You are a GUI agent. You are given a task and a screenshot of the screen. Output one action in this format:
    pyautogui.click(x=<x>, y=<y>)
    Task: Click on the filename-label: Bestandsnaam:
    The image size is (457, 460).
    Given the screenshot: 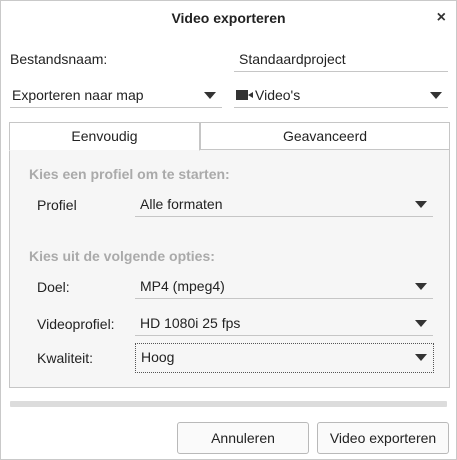 What is the action you would take?
    pyautogui.click(x=59, y=59)
    